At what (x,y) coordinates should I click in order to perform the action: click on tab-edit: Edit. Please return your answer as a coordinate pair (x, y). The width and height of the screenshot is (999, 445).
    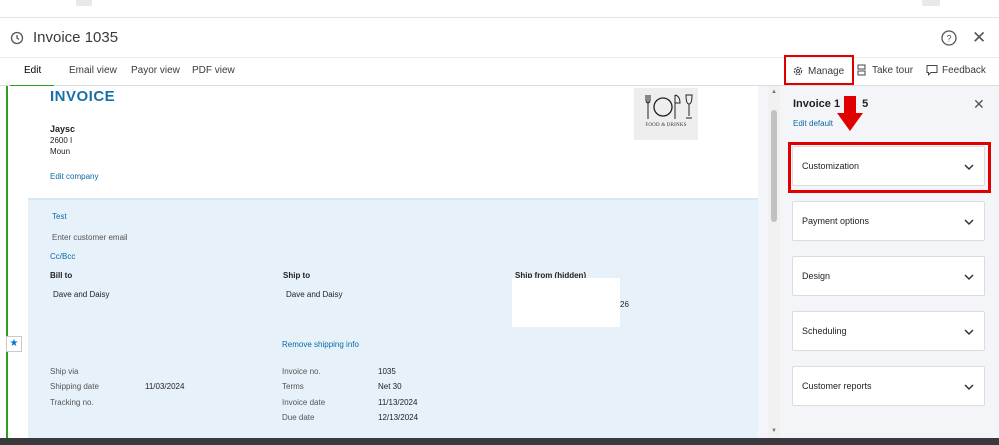
    Looking at the image, I should click on (32, 70).